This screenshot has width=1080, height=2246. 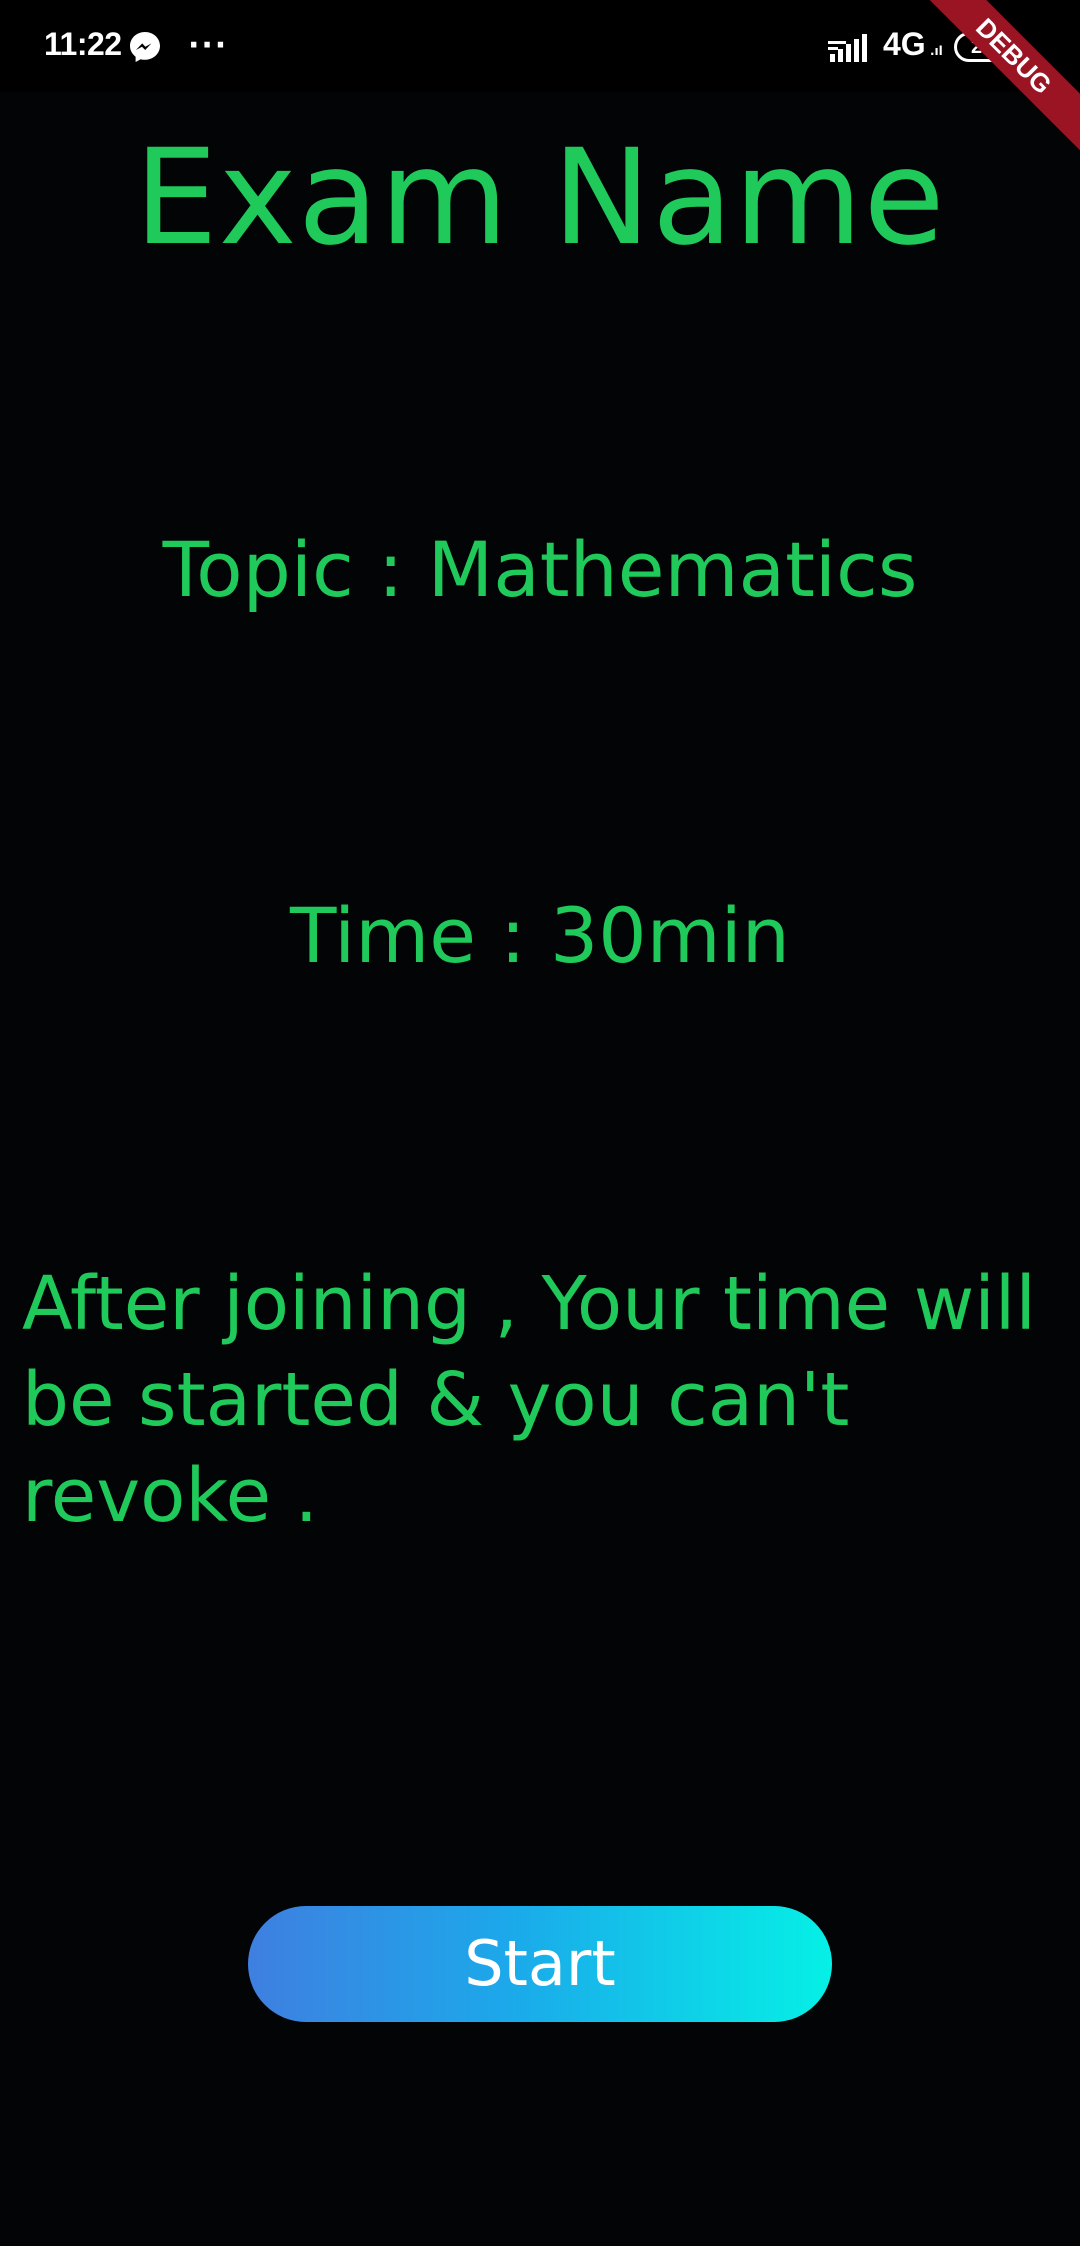 I want to click on messenger-icon, so click(x=145, y=47).